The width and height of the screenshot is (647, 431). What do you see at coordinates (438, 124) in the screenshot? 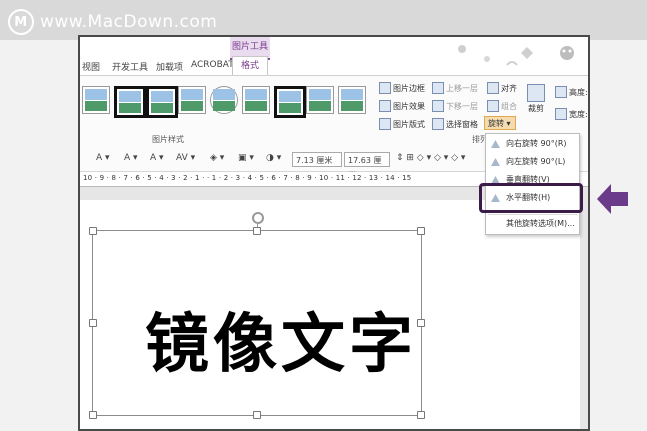
I see `selection-pane-icon` at bounding box center [438, 124].